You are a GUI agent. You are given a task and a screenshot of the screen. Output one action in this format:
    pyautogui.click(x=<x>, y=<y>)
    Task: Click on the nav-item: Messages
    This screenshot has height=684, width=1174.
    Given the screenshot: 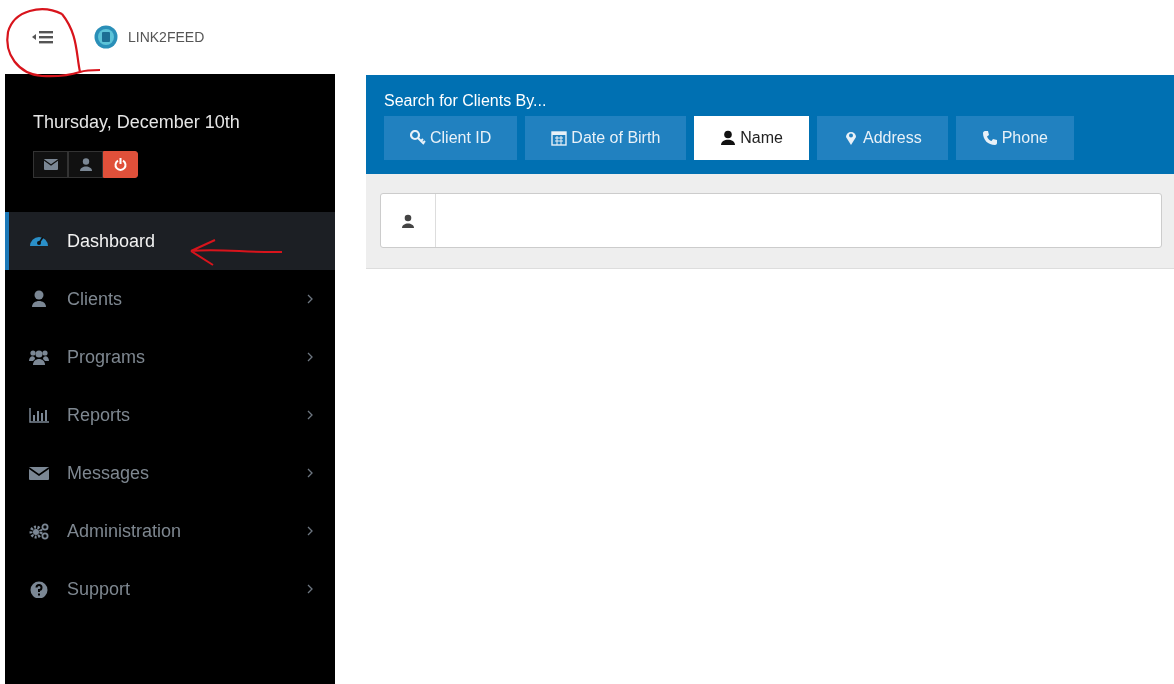 What is the action you would take?
    pyautogui.click(x=170, y=473)
    